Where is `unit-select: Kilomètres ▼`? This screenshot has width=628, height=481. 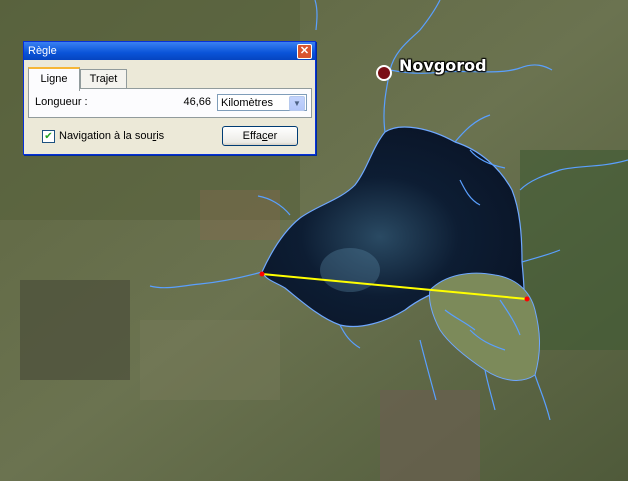
unit-select: Kilomètres ▼ is located at coordinates (262, 102).